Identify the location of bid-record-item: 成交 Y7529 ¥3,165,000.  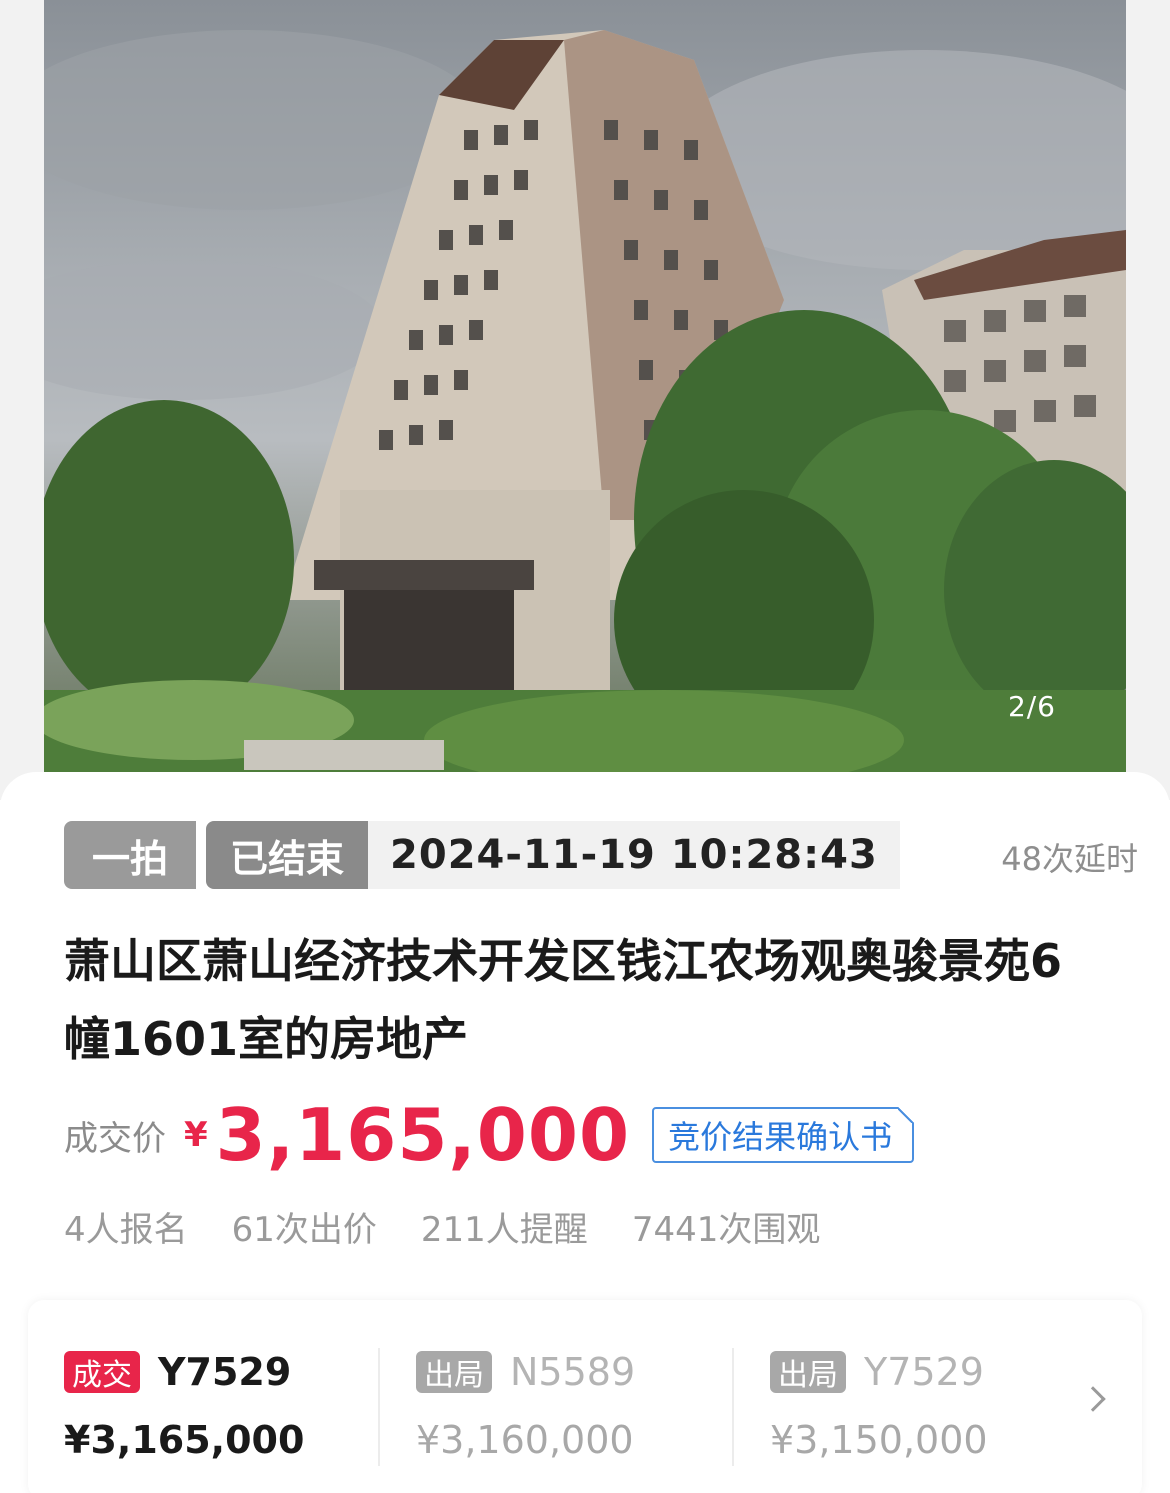
(184, 1418).